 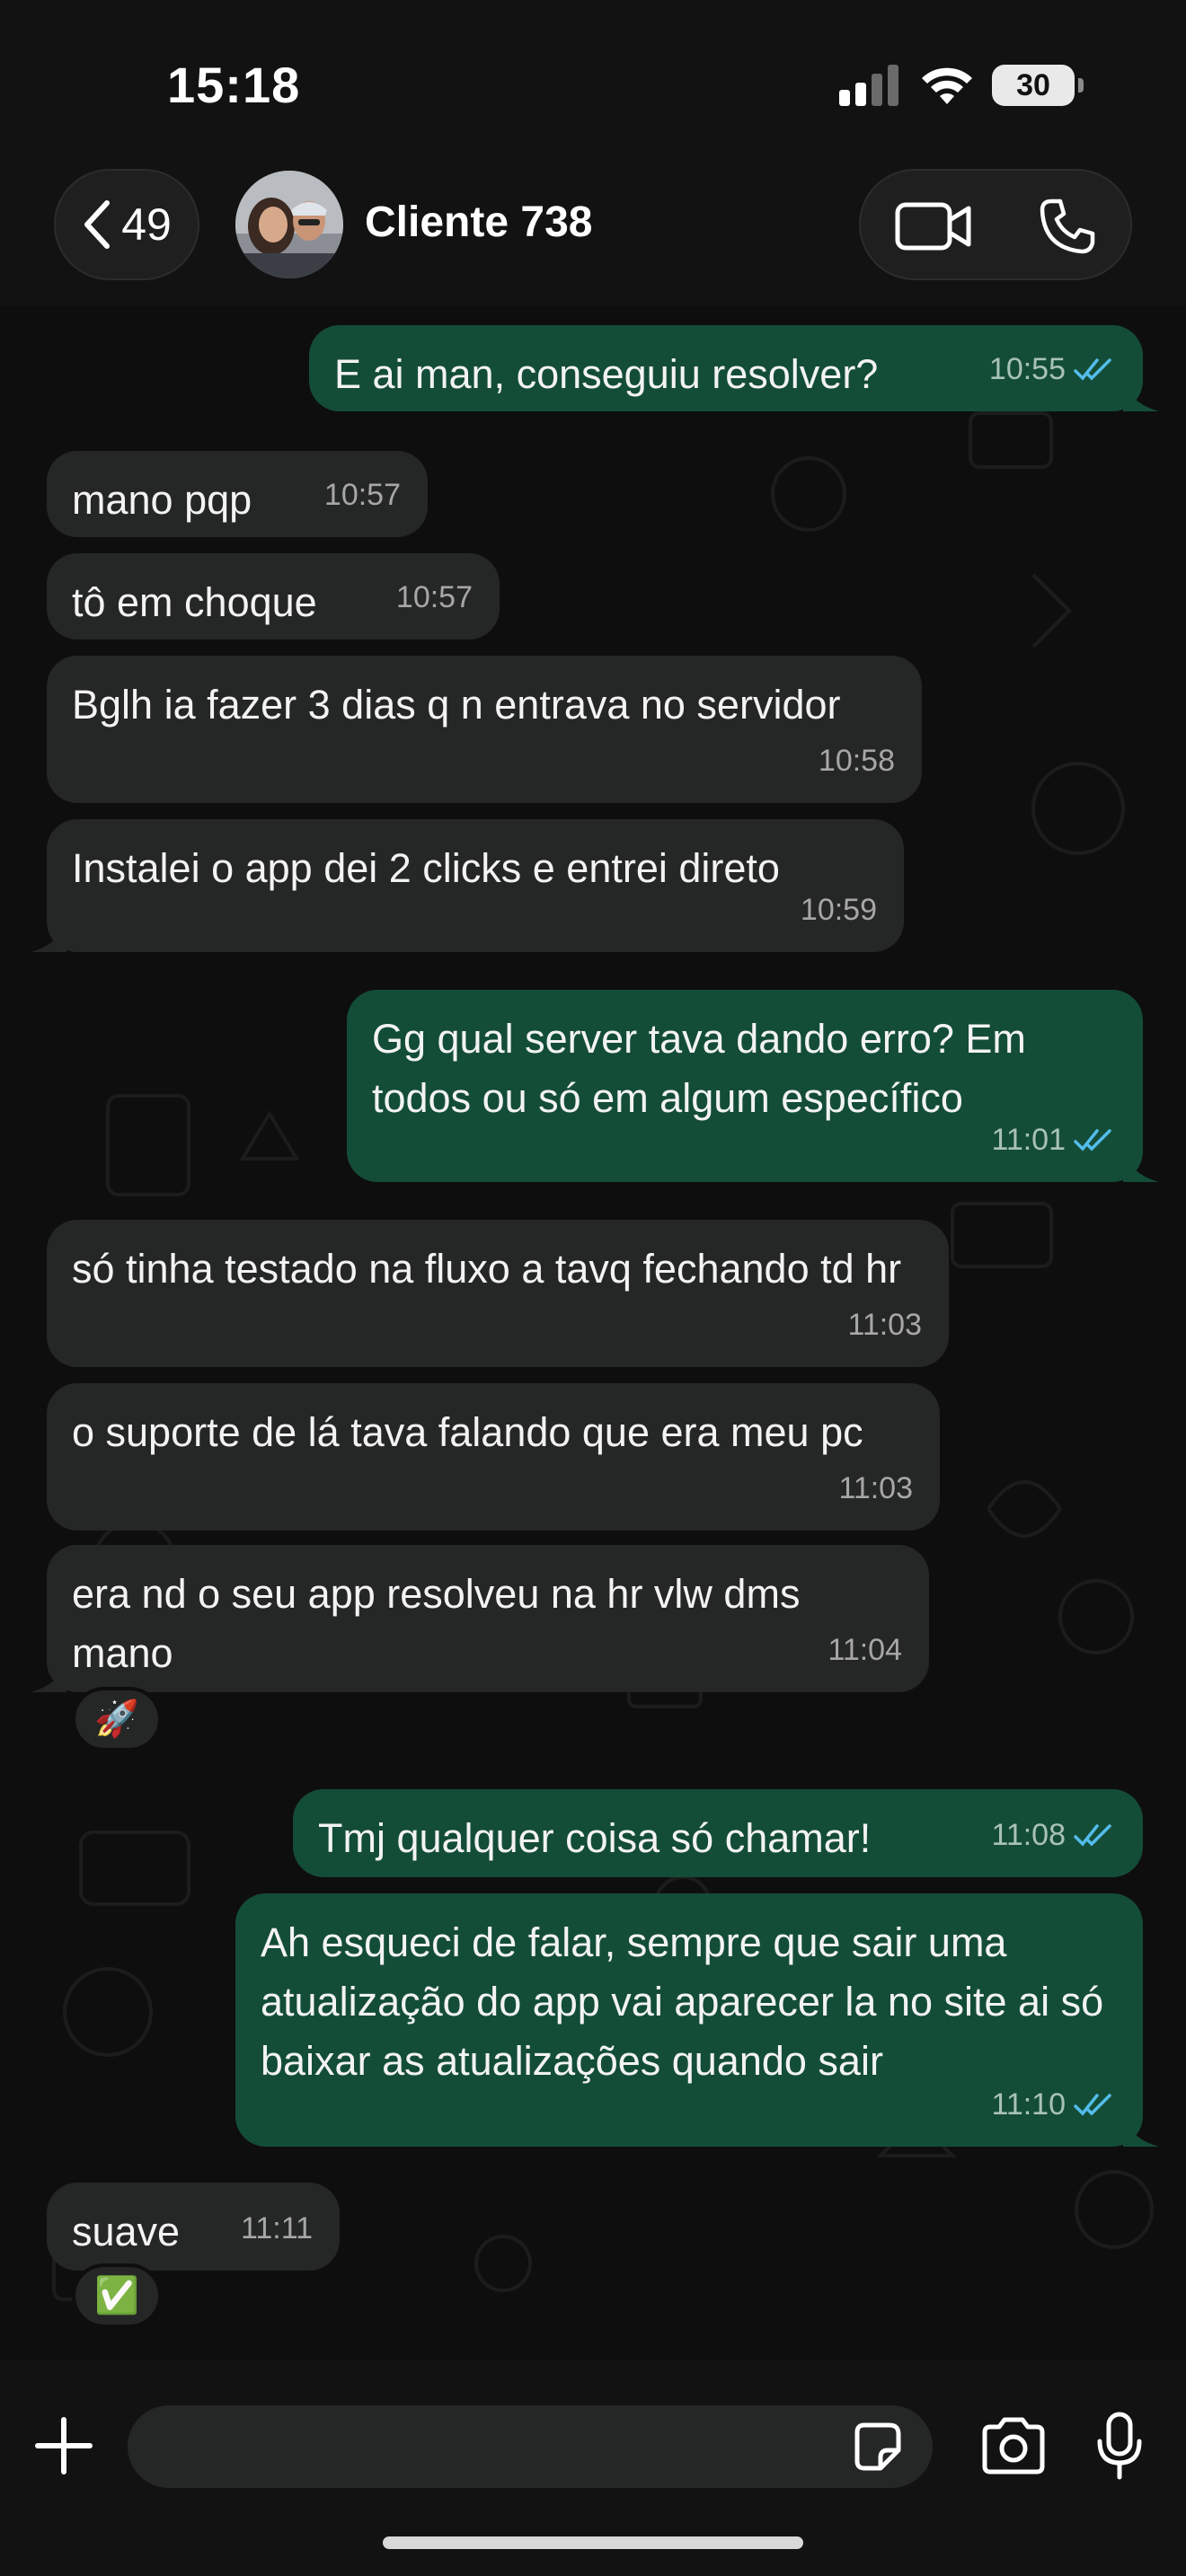 I want to click on video-call-icon, so click(x=933, y=226).